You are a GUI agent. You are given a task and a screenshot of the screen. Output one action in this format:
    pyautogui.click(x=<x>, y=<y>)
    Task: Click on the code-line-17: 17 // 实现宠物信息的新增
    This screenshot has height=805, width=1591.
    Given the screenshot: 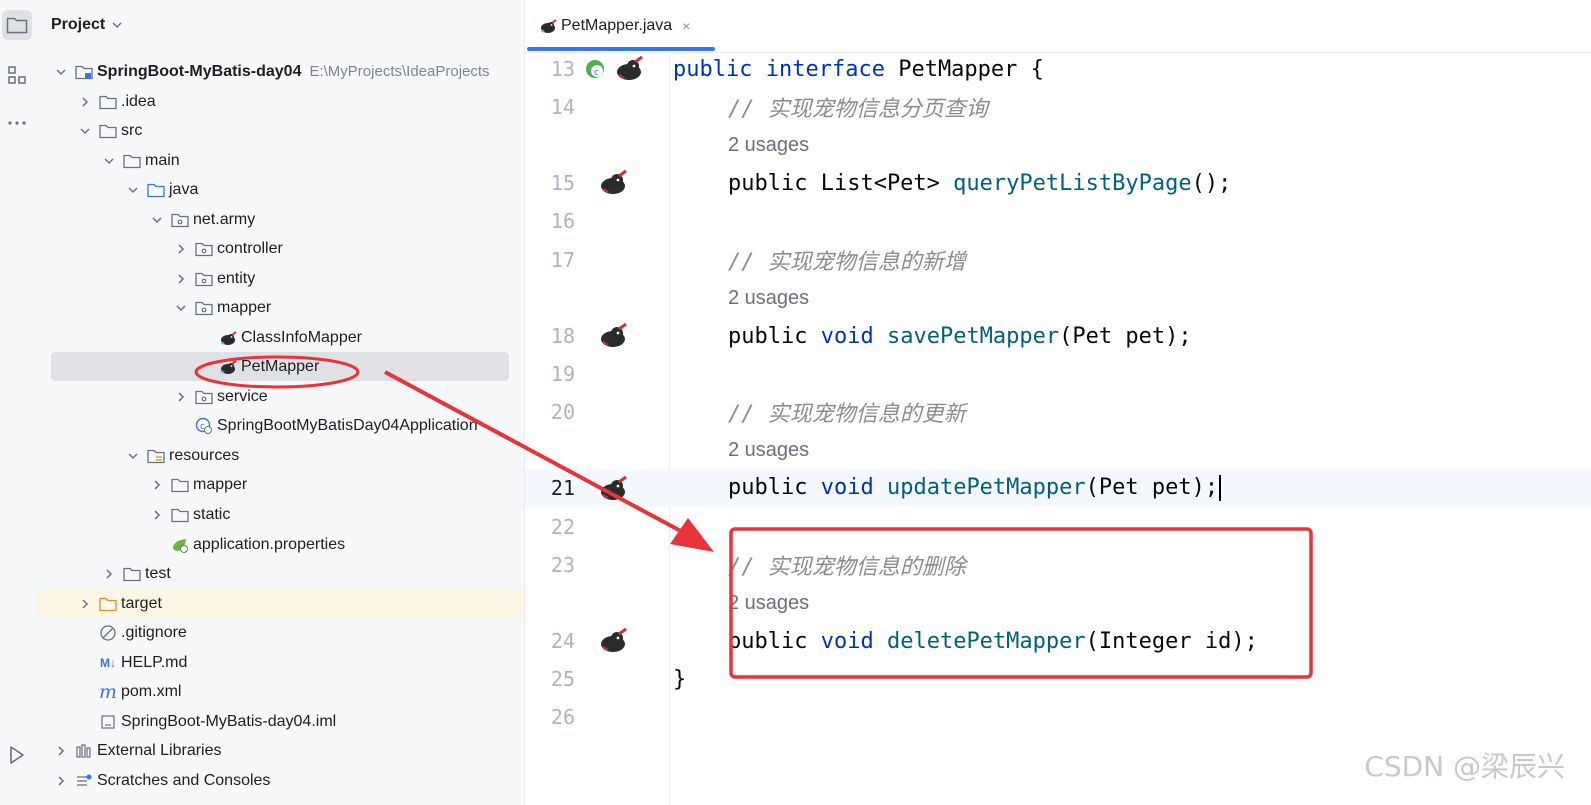 What is the action you would take?
    pyautogui.click(x=1058, y=260)
    